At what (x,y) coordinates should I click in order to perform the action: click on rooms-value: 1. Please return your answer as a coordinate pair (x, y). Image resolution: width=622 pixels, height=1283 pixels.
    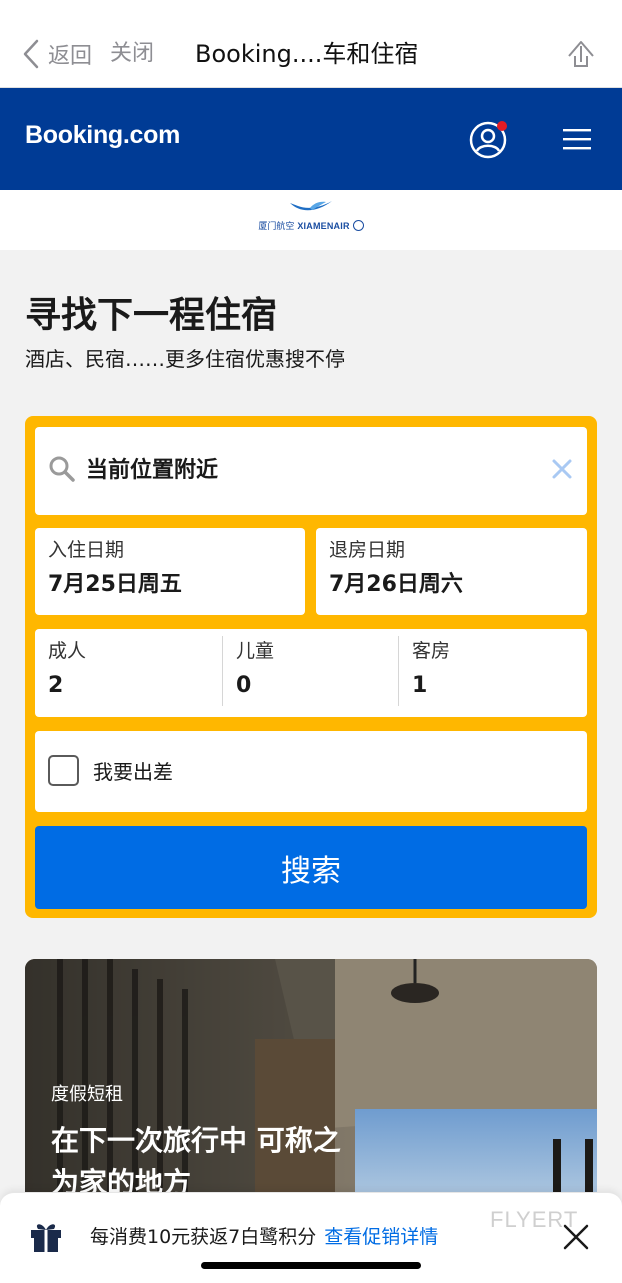
    Looking at the image, I should click on (420, 685).